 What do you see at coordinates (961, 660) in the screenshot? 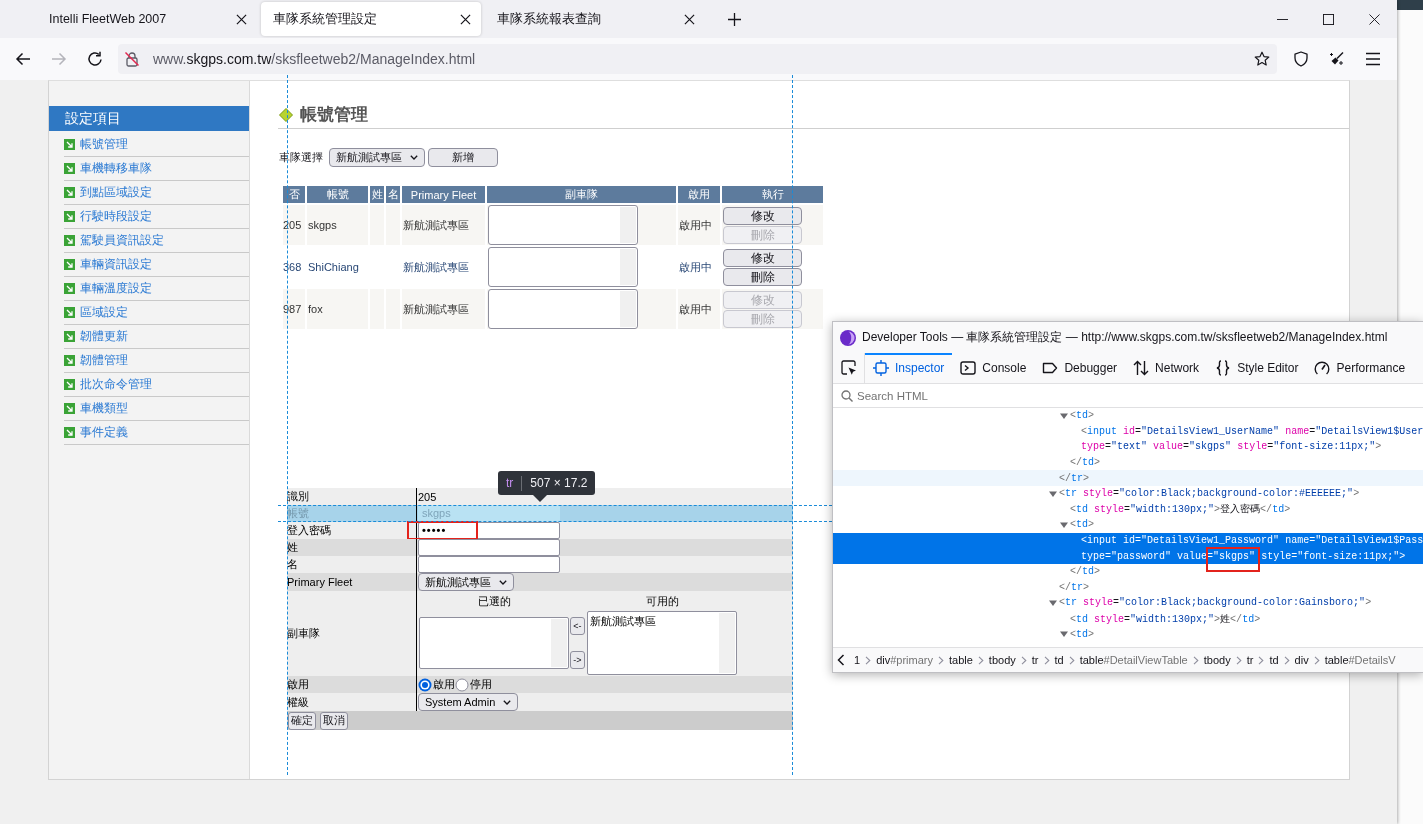
I see `breadcrumb: table` at bounding box center [961, 660].